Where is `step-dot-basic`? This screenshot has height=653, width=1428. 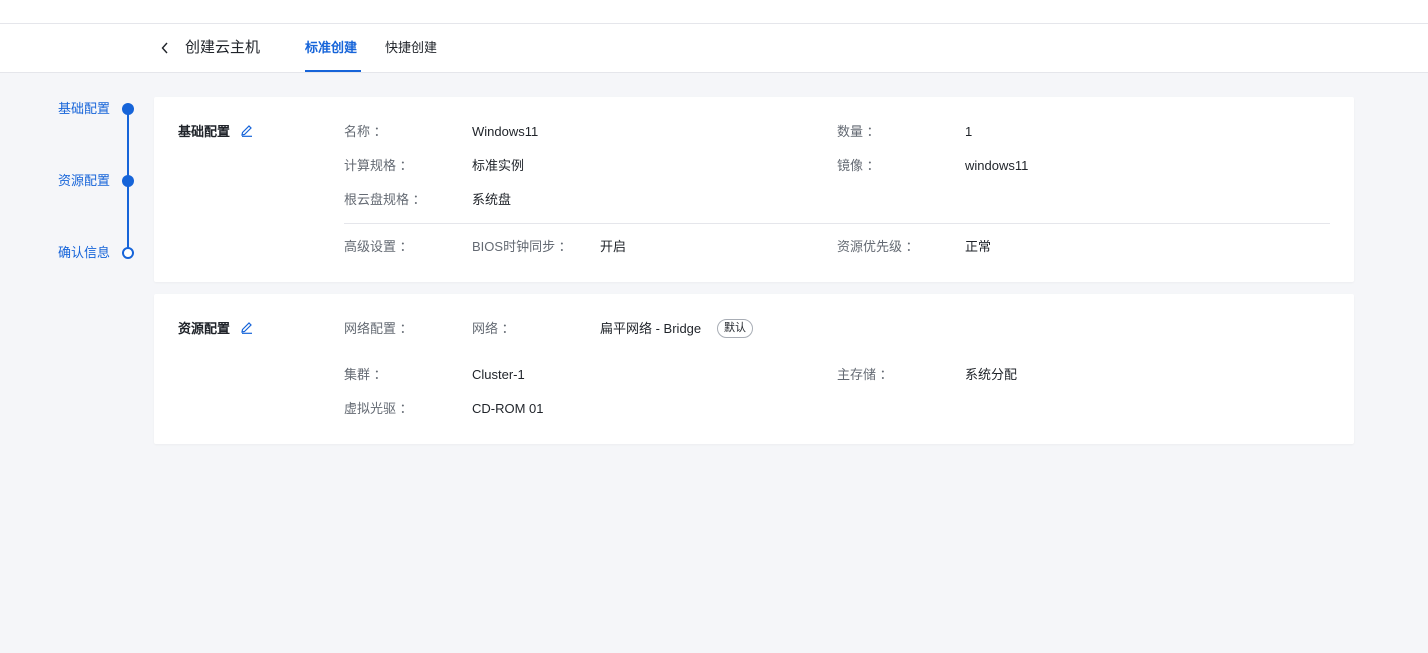 step-dot-basic is located at coordinates (128, 109).